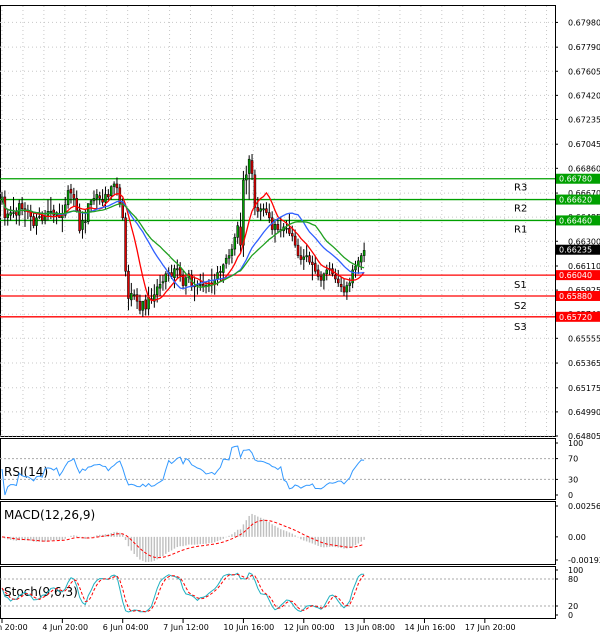 This screenshot has height=633, width=600. I want to click on time-tick-label: 7 Jun 12:00, so click(186, 627).